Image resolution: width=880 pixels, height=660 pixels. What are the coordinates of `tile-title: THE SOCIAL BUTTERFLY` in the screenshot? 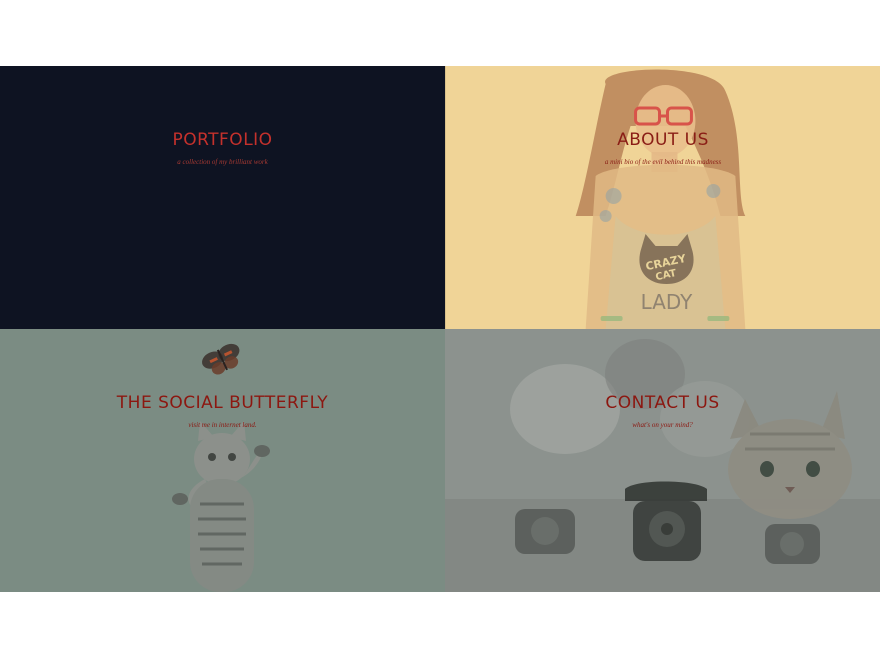 It's located at (222, 403).